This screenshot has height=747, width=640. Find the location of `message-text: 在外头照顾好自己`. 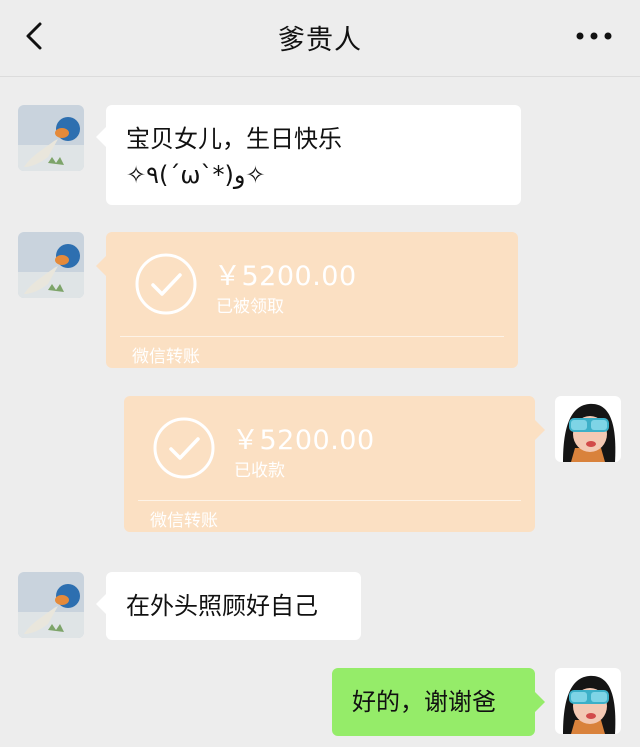

message-text: 在外头照顾好自己 is located at coordinates (222, 606).